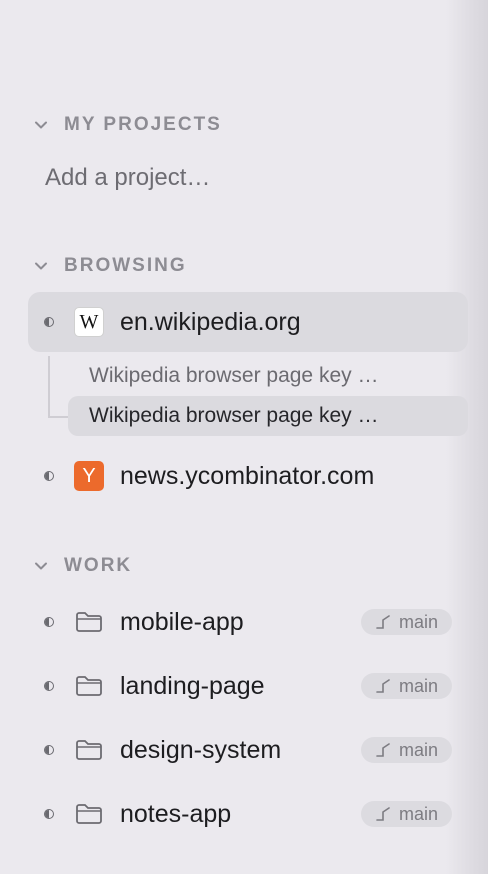 This screenshot has width=488, height=874. I want to click on work-item-landing-page: landing-page main, so click(248, 686).